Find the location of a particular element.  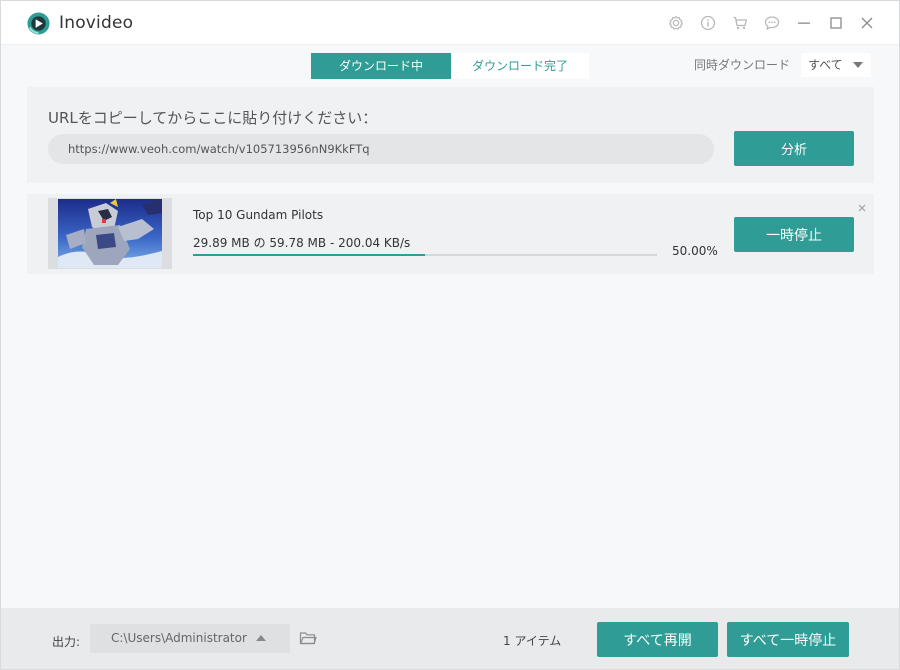

download-title: Top 10 Gundam Pilots is located at coordinates (258, 215).